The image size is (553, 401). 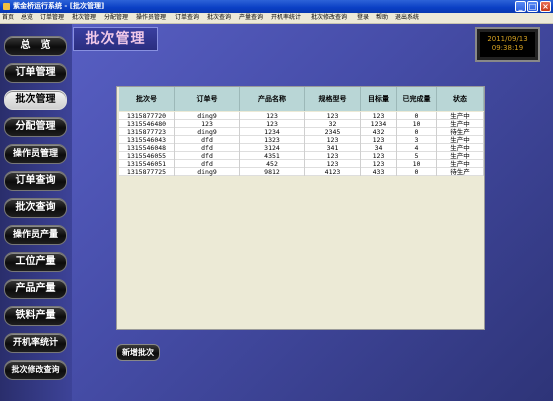 I want to click on column-header: 规格型号, so click(x=333, y=99).